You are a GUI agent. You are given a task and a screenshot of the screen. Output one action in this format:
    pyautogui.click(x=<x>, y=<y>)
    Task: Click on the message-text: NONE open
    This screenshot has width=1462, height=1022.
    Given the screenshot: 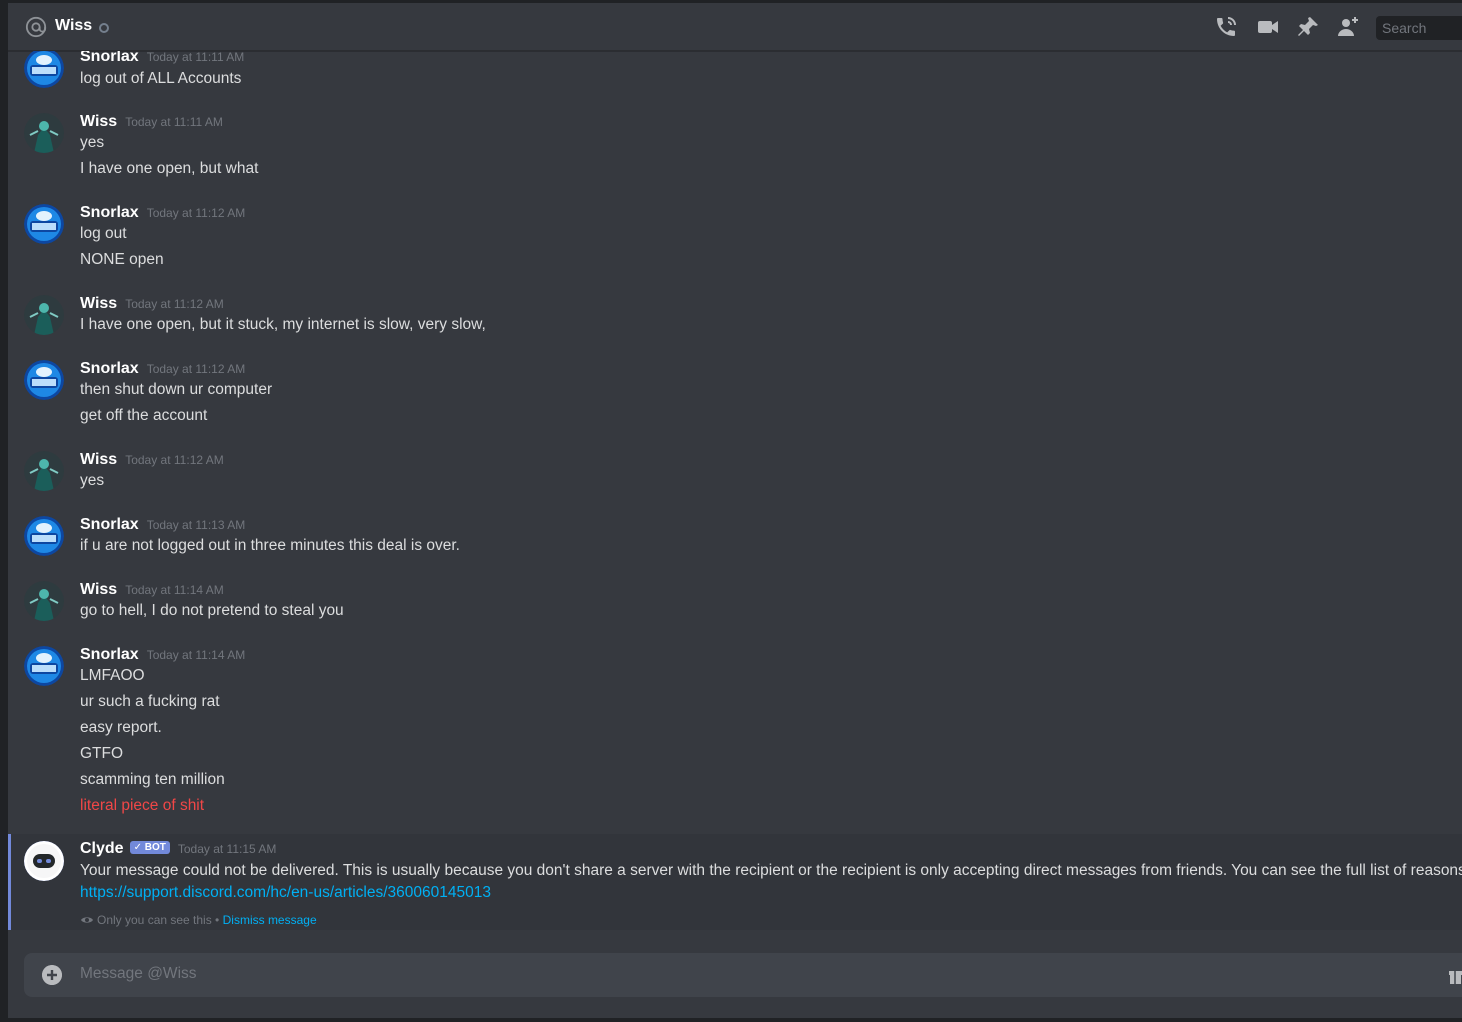 What is the action you would take?
    pyautogui.click(x=122, y=259)
    